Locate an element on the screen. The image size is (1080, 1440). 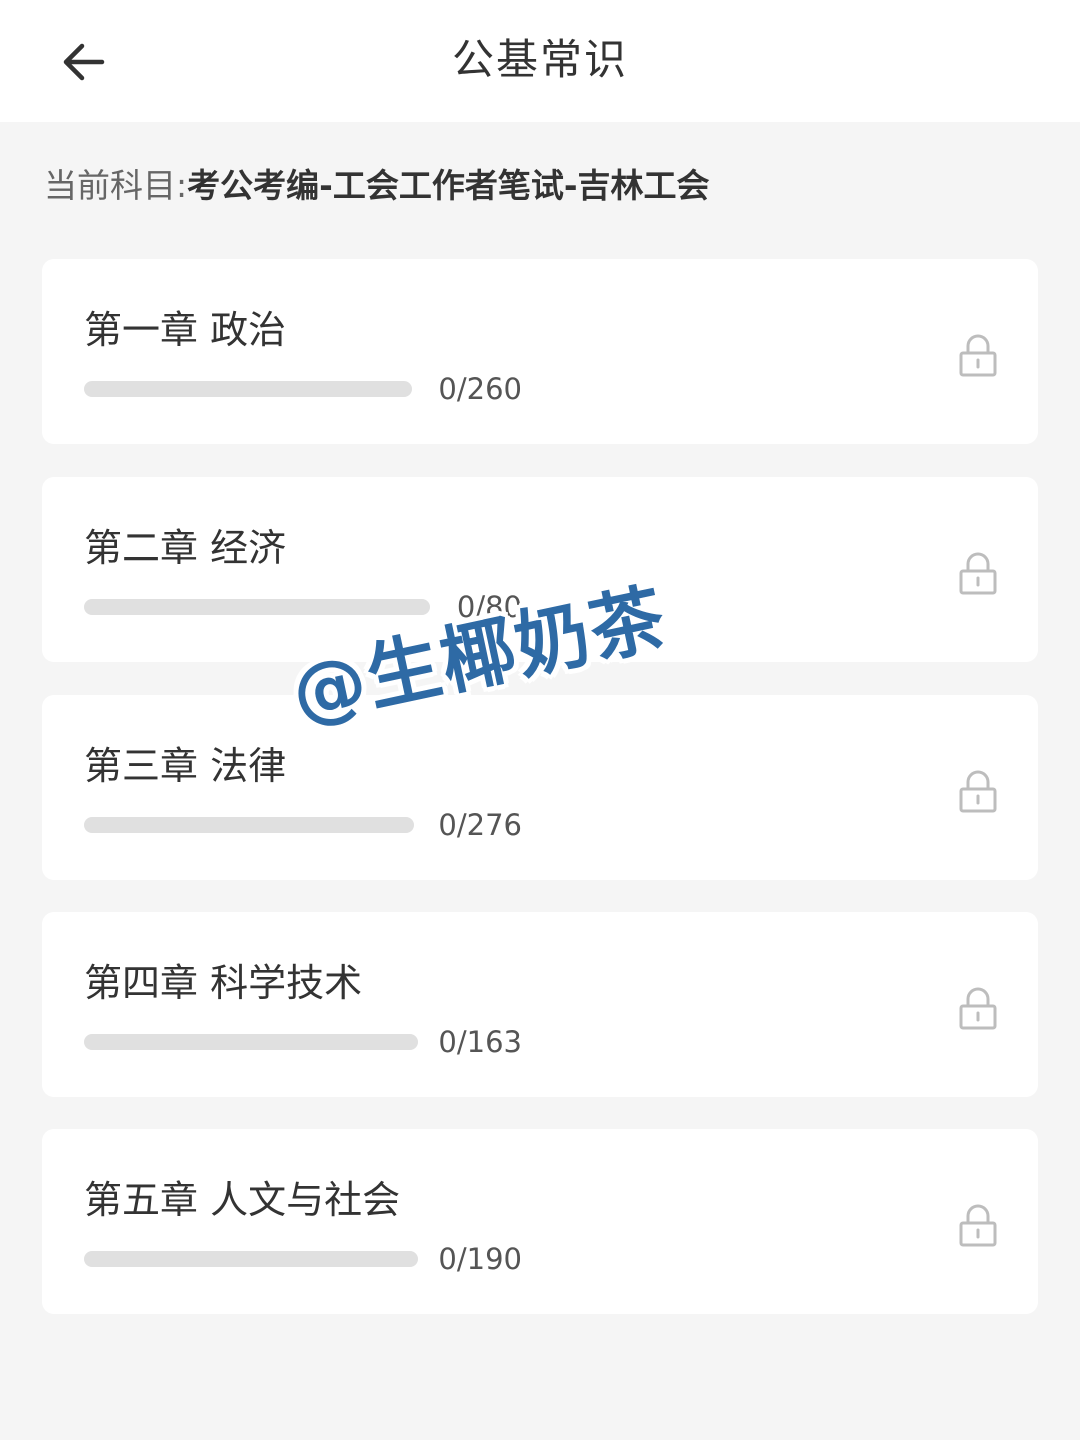
chapter-card-3: 第三章 法律 0/276 is located at coordinates (540, 787).